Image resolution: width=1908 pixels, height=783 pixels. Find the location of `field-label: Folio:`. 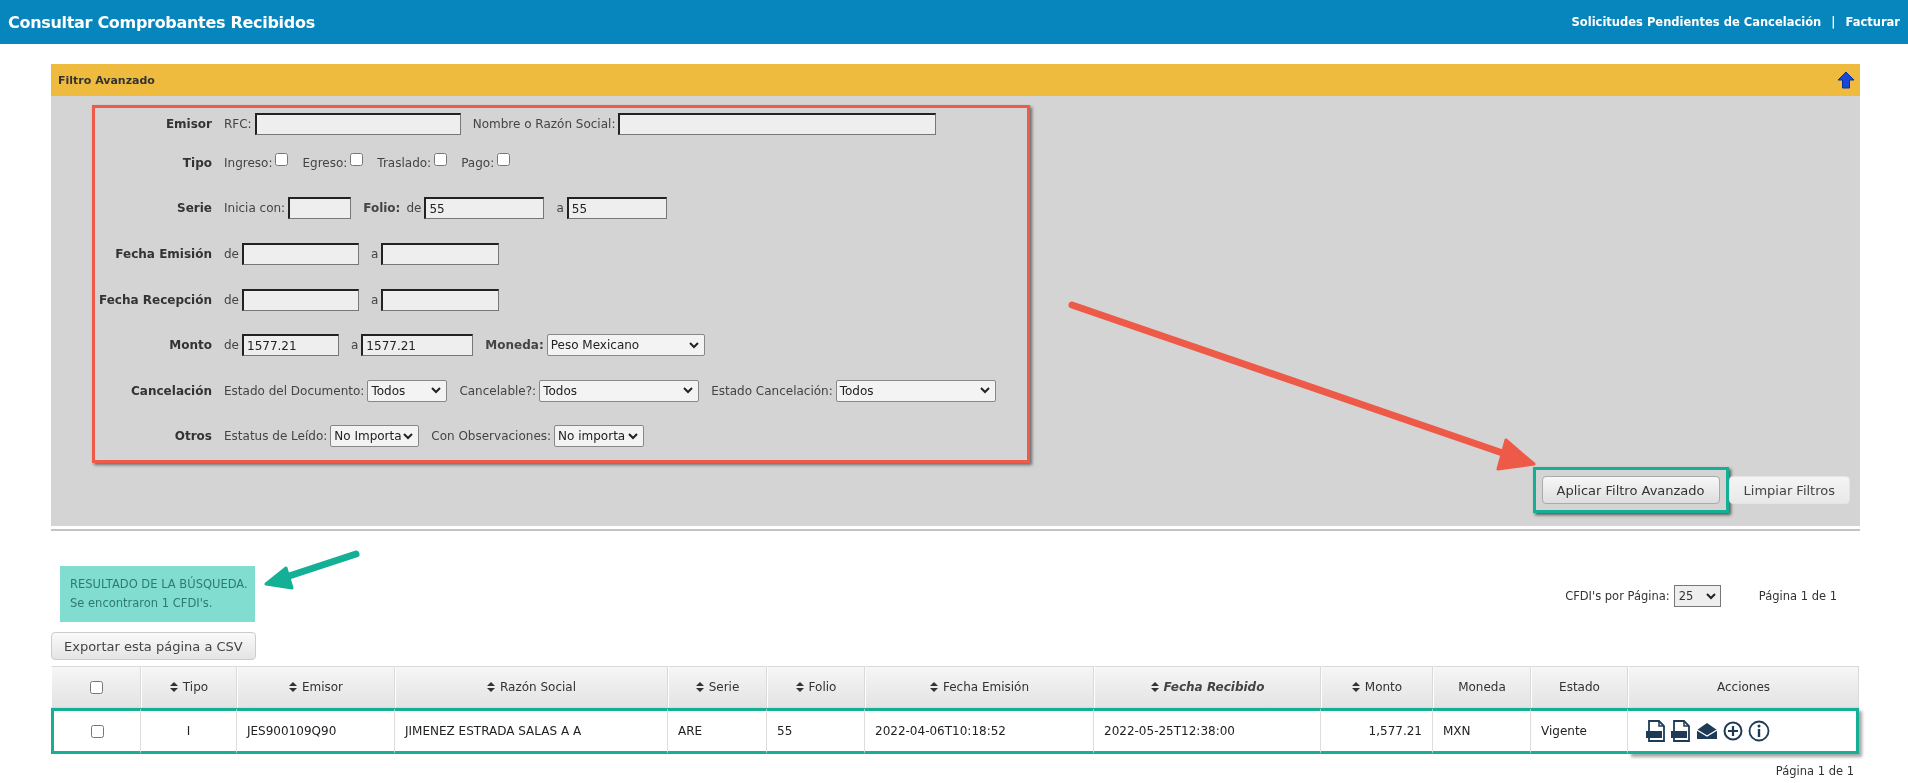

field-label: Folio: is located at coordinates (382, 208).